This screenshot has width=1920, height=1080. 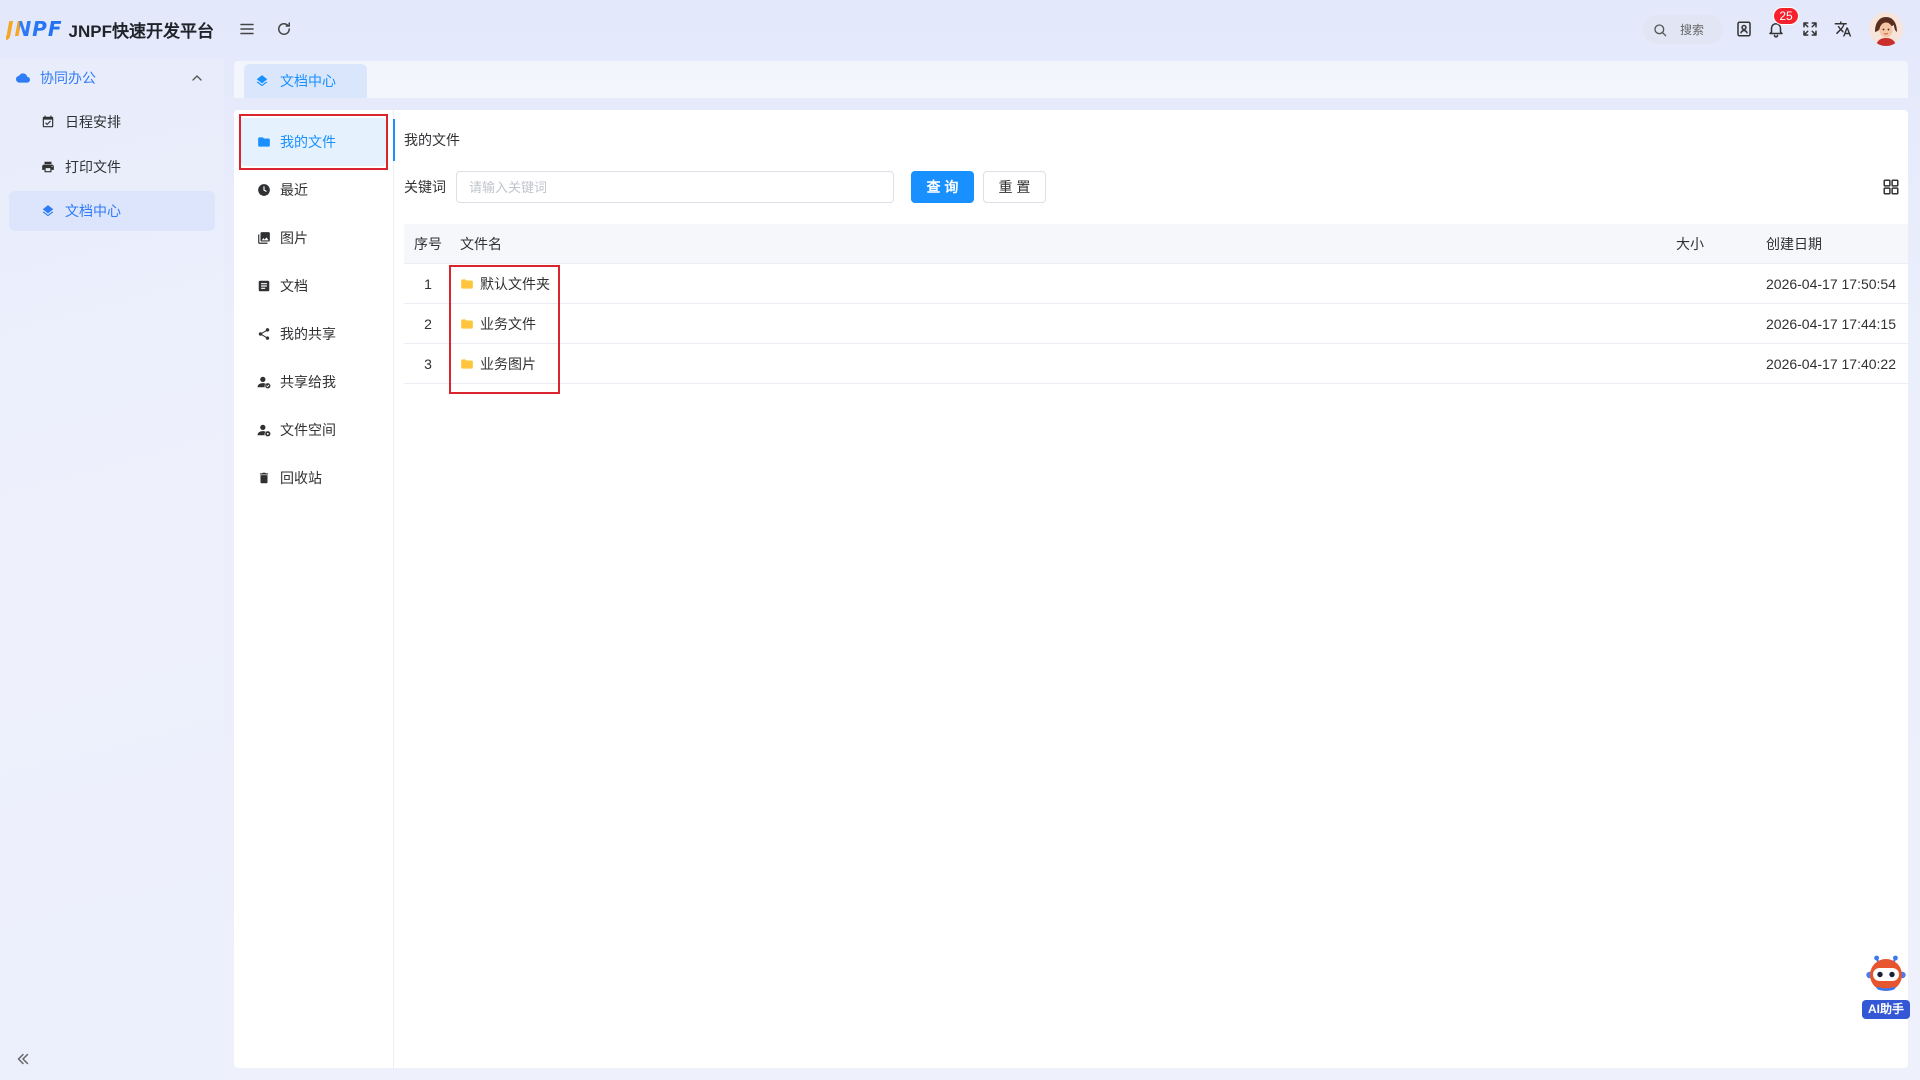 I want to click on sidebar-item-schedule: 日程安排, so click(x=112, y=122).